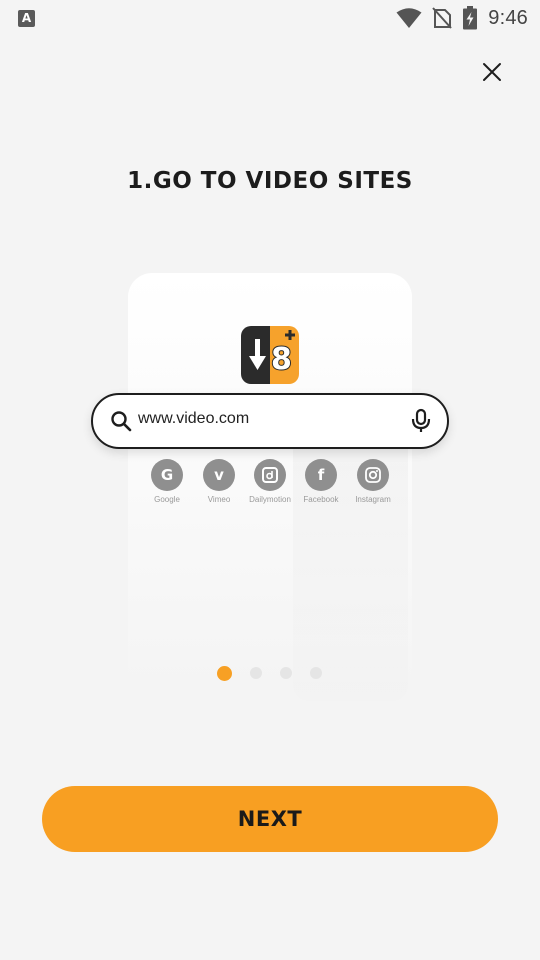 The image size is (540, 960). Describe the element at coordinates (321, 499) in the screenshot. I see `site-label: Facebook` at that location.